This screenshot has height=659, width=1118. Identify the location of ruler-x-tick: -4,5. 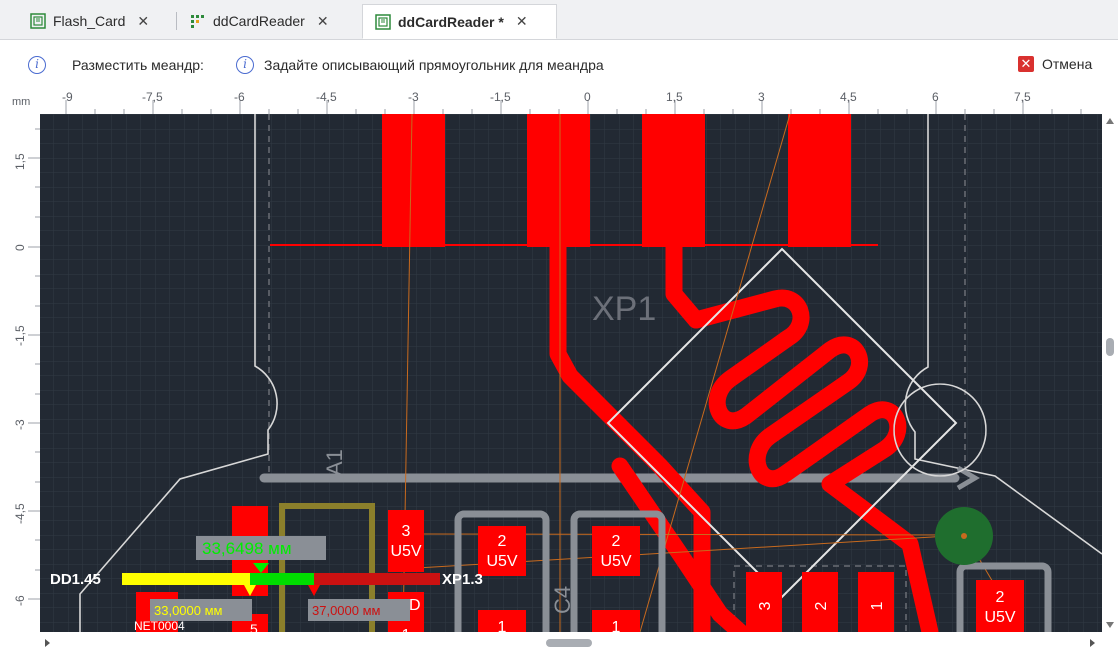
(326, 97).